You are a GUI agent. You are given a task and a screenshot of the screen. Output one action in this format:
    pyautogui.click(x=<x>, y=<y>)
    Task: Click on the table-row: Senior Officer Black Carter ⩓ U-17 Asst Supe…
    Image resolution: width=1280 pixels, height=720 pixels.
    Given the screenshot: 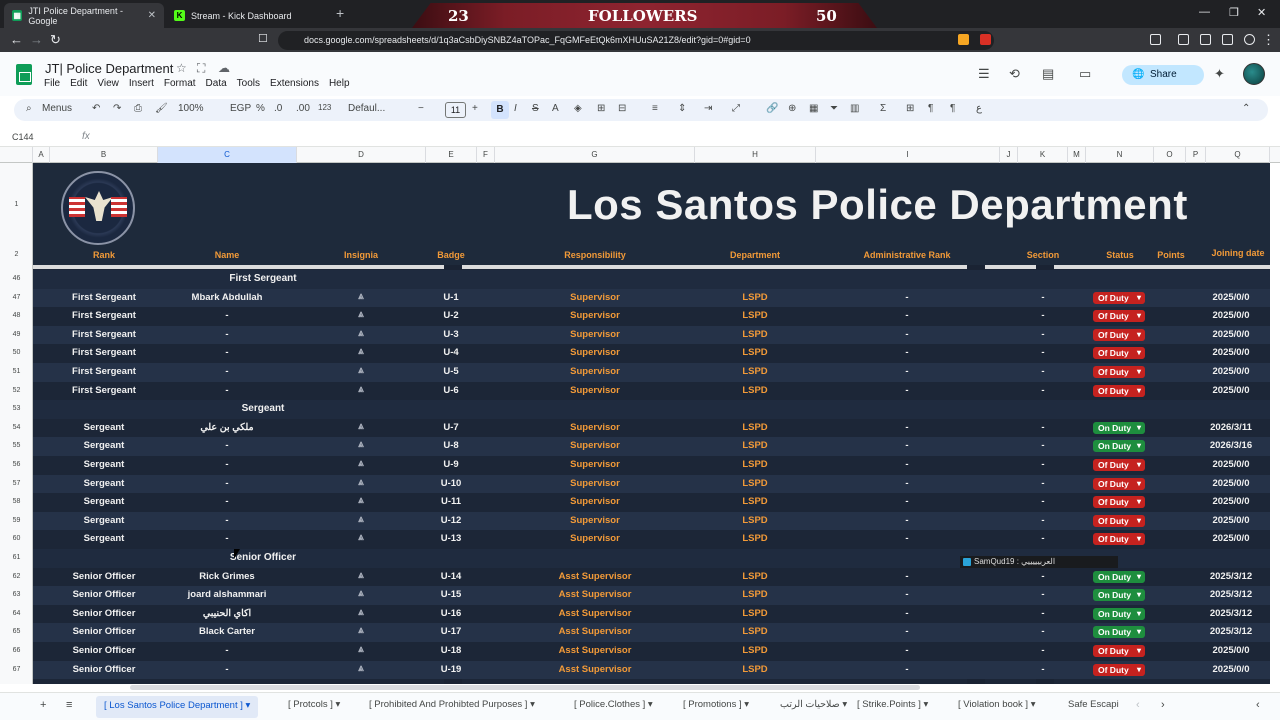 What is the action you would take?
    pyautogui.click(x=651, y=632)
    